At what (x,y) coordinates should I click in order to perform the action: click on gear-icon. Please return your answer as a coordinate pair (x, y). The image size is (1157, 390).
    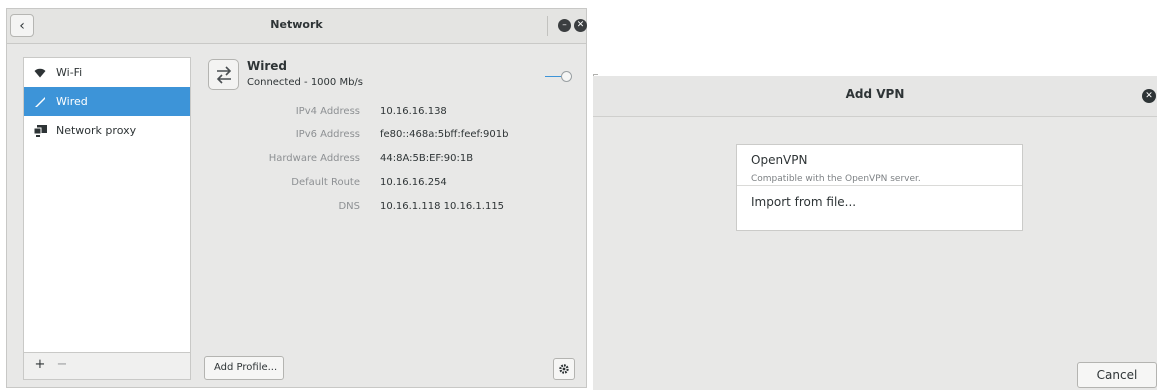
    Looking at the image, I should click on (564, 369).